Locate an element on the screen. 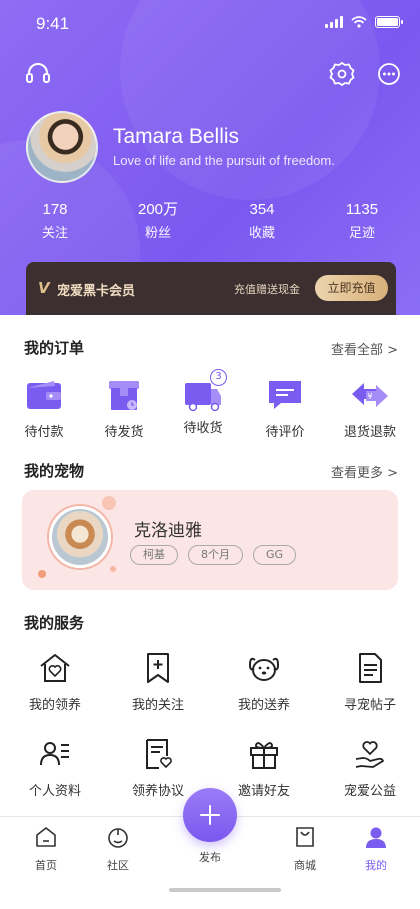 The width and height of the screenshot is (420, 909). status-icons is located at coordinates (364, 22).